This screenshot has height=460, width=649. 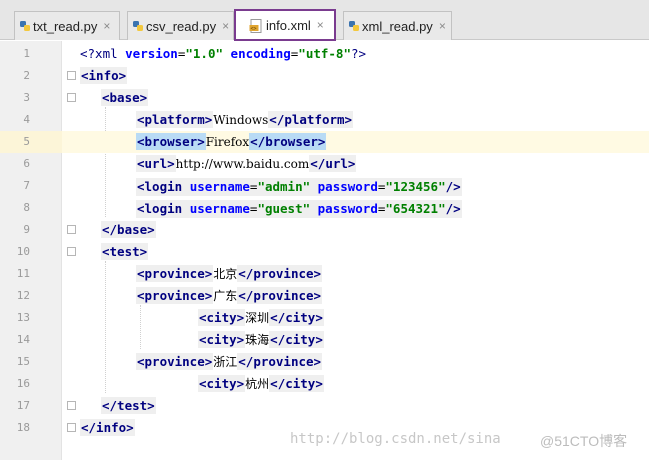 What do you see at coordinates (23, 427) in the screenshot?
I see `line-number: 18` at bounding box center [23, 427].